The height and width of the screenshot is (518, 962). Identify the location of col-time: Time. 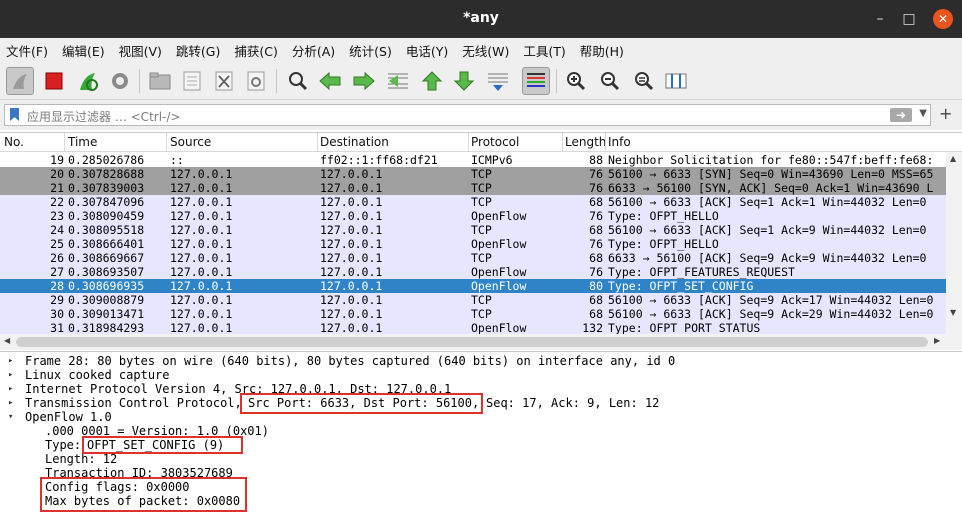
(82, 142).